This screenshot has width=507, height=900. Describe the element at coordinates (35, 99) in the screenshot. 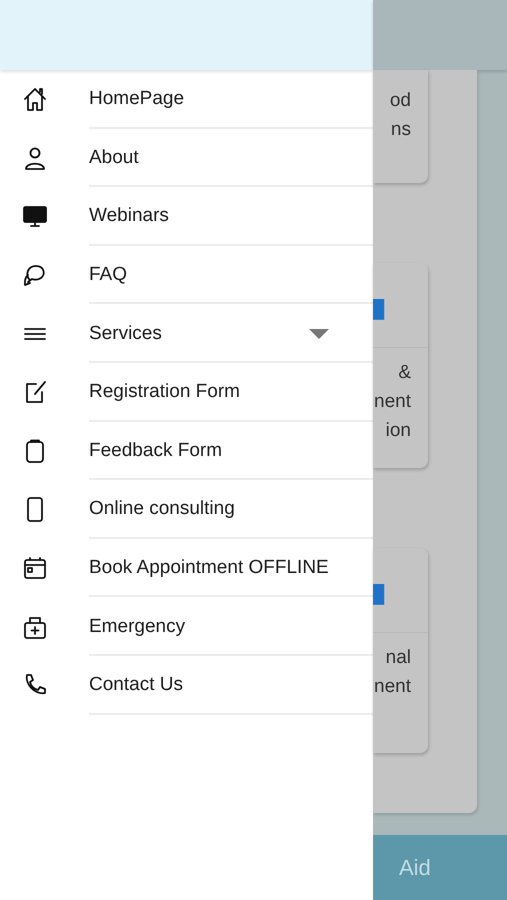

I see `home-icon` at that location.